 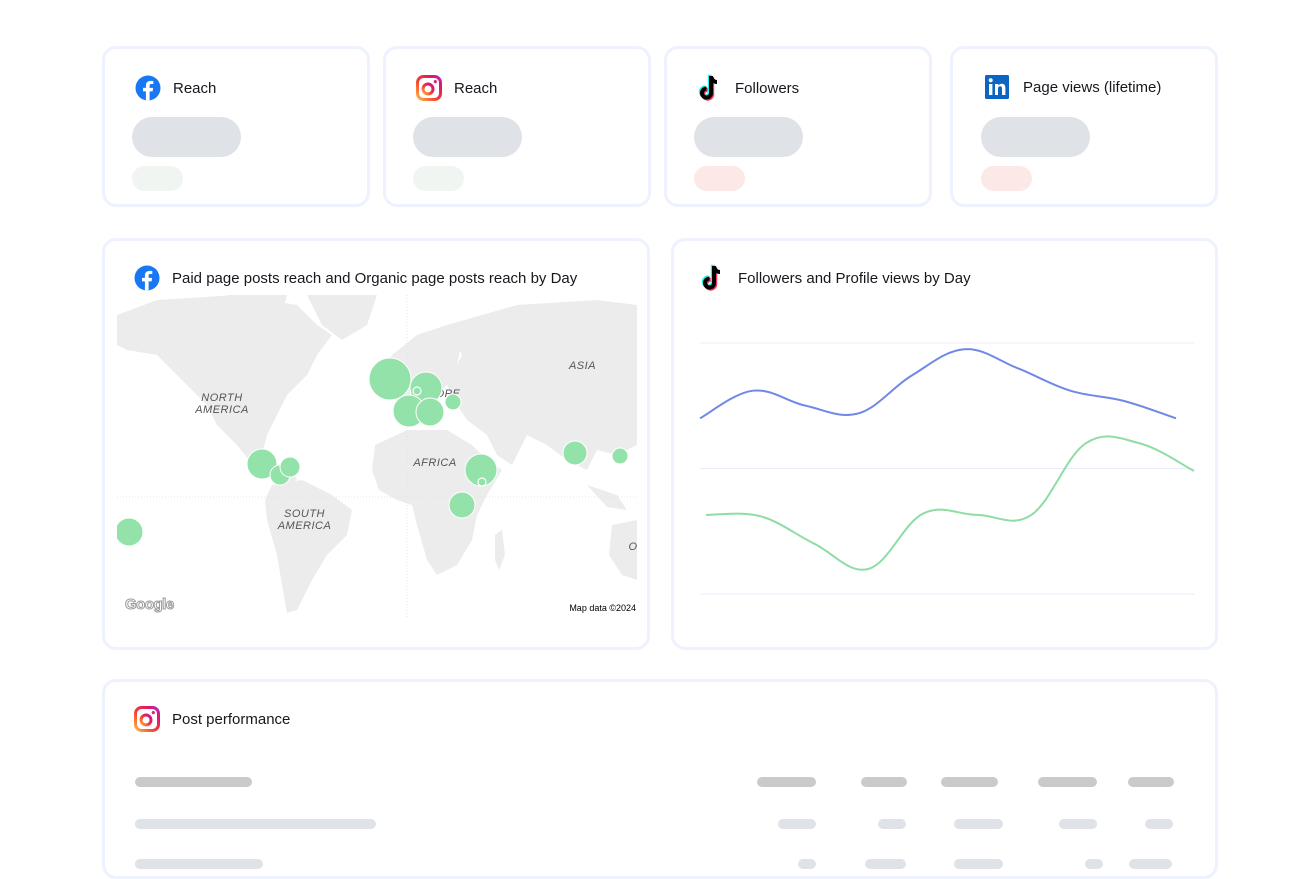 What do you see at coordinates (950, 503) in the screenshot?
I see `series-line-profile-views` at bounding box center [950, 503].